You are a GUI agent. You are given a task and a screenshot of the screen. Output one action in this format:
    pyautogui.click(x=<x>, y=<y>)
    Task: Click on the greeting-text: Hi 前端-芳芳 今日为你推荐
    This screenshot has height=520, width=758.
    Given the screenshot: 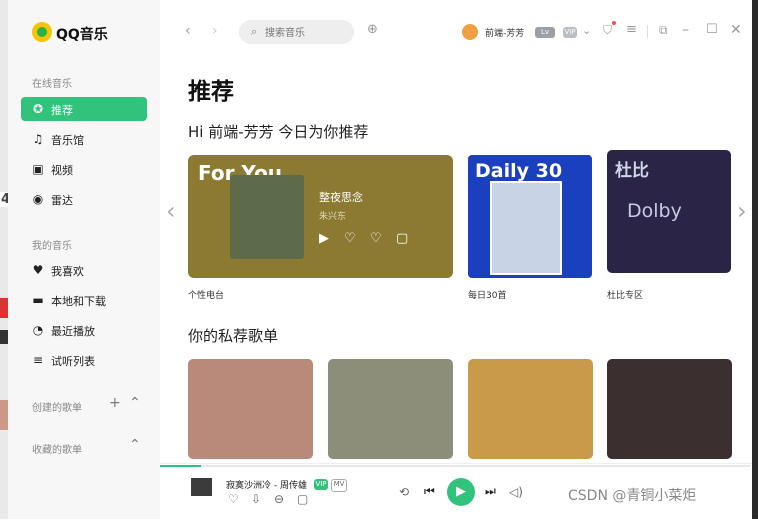 What is the action you would take?
    pyautogui.click(x=278, y=132)
    